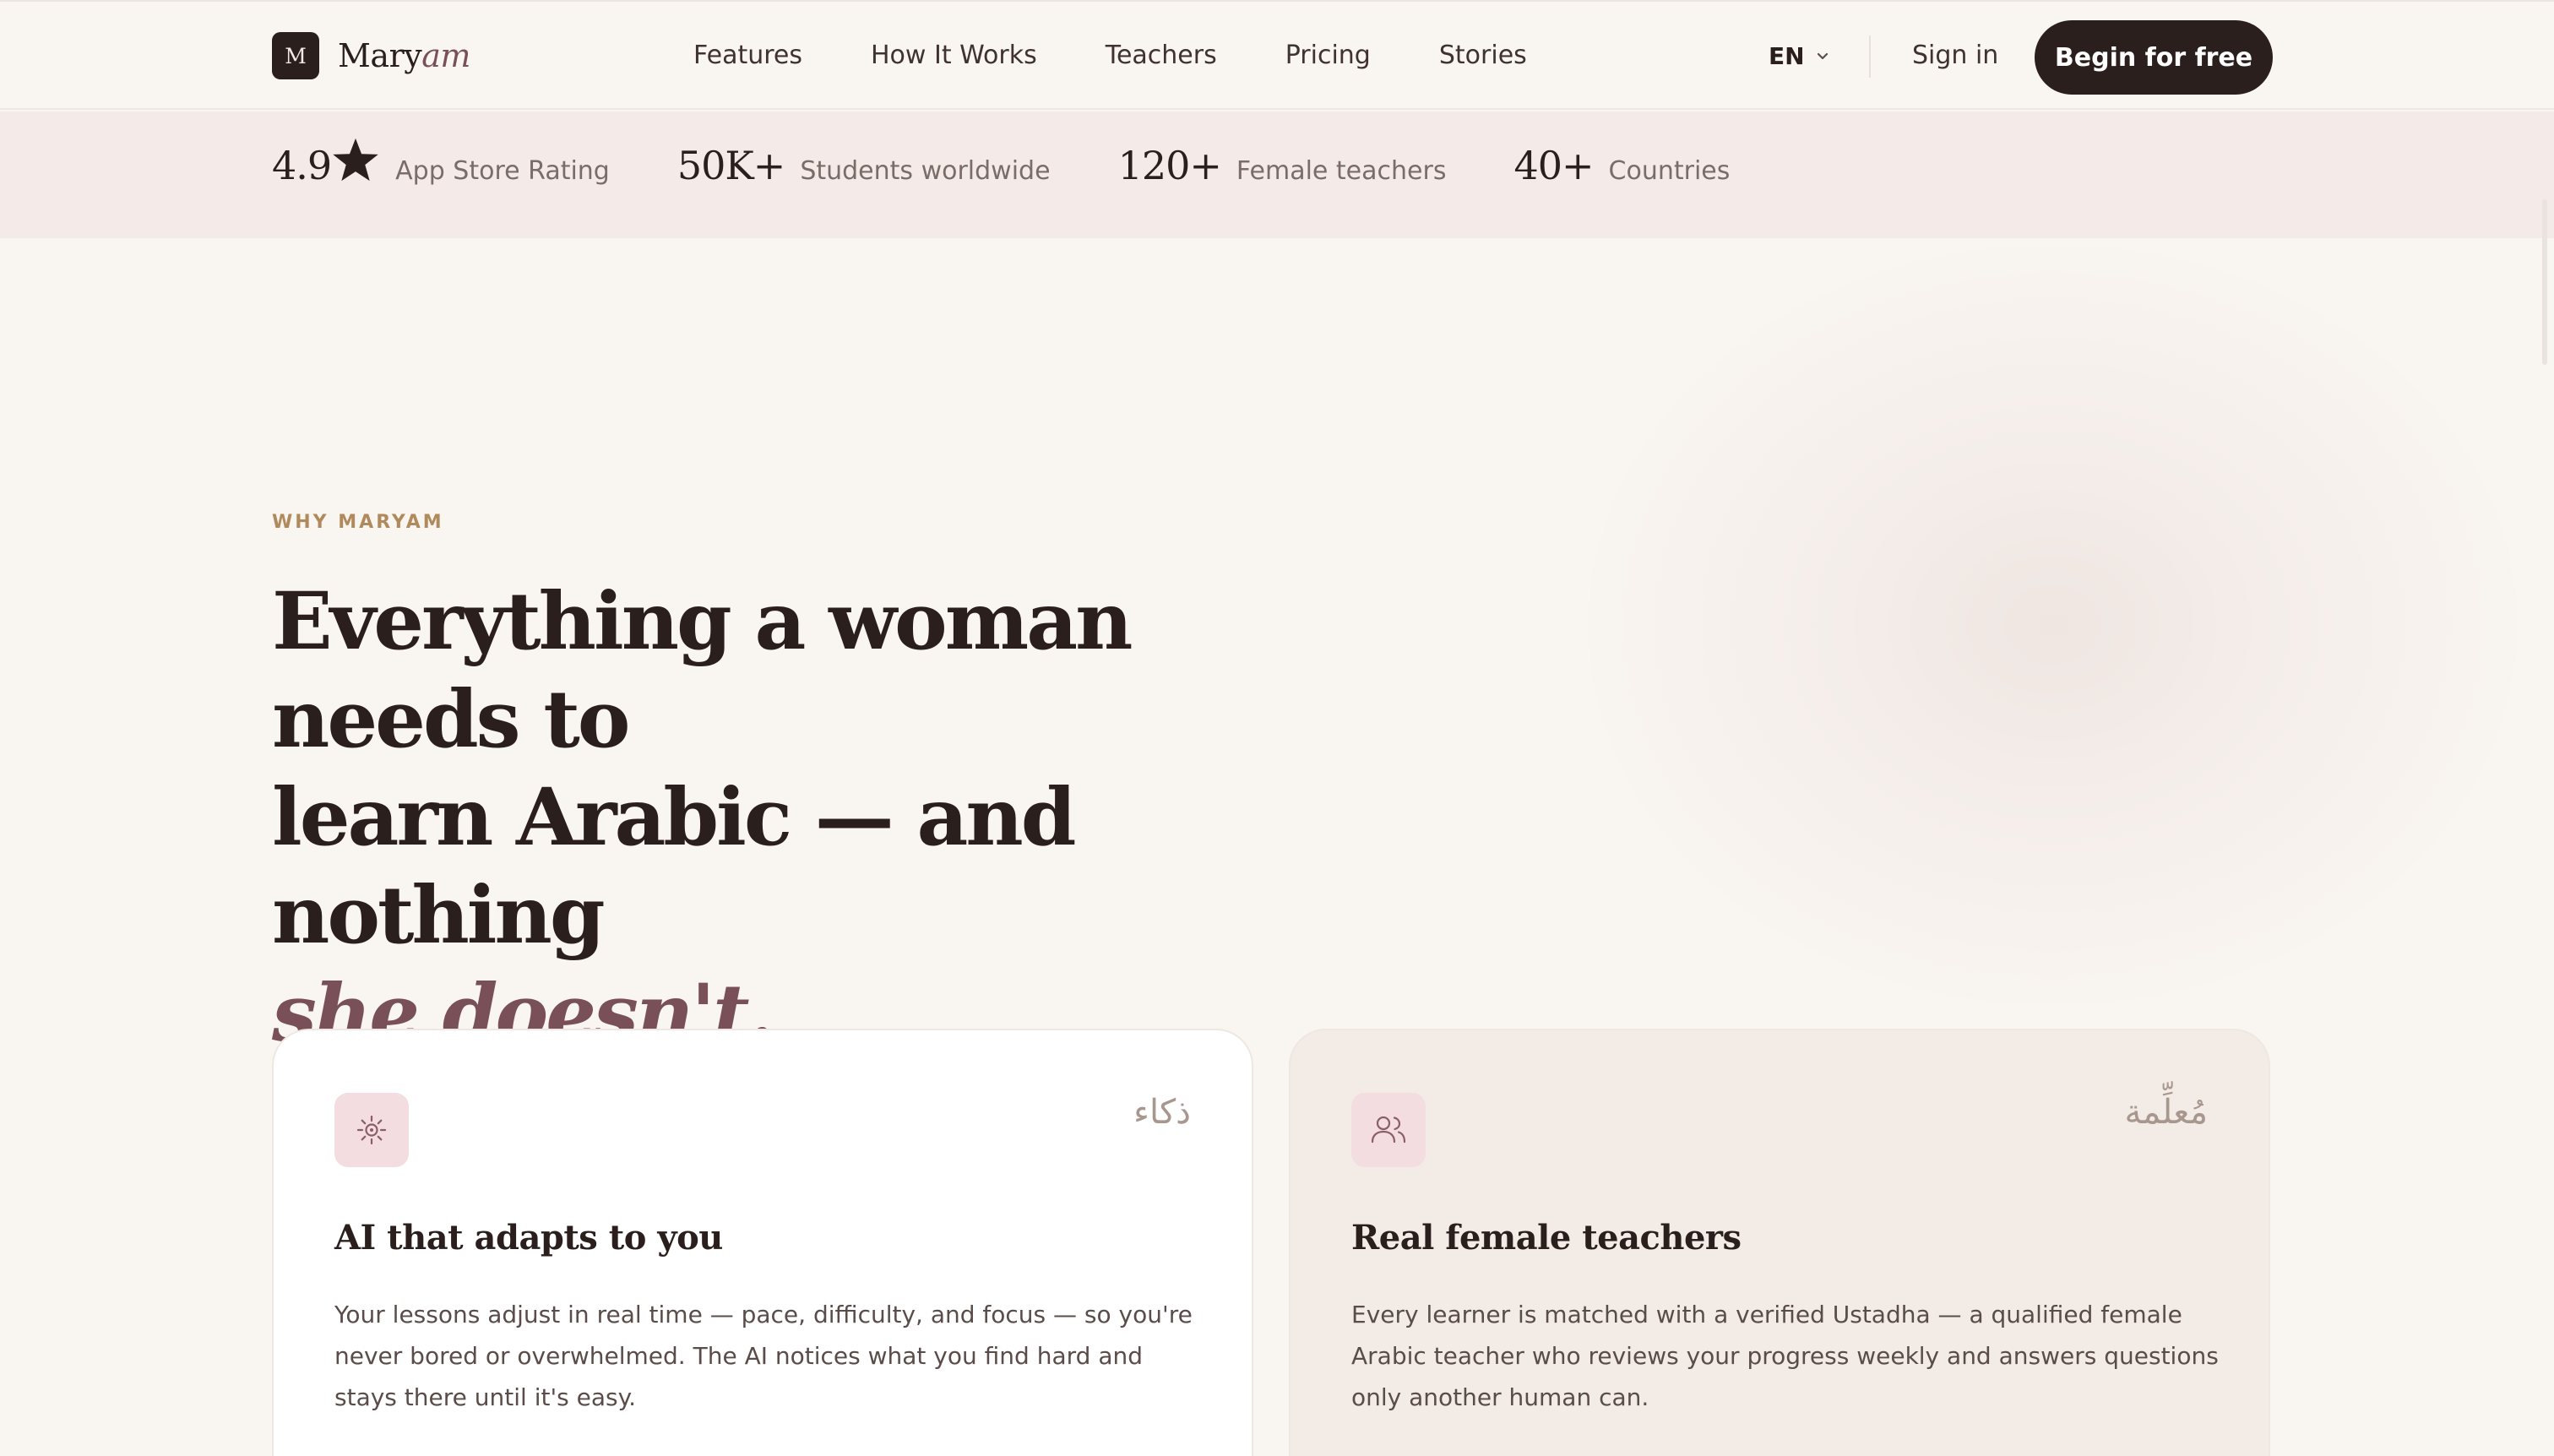 The width and height of the screenshot is (2554, 1456). Describe the element at coordinates (1955, 55) in the screenshot. I see `sign-in-link: Sign in` at that location.